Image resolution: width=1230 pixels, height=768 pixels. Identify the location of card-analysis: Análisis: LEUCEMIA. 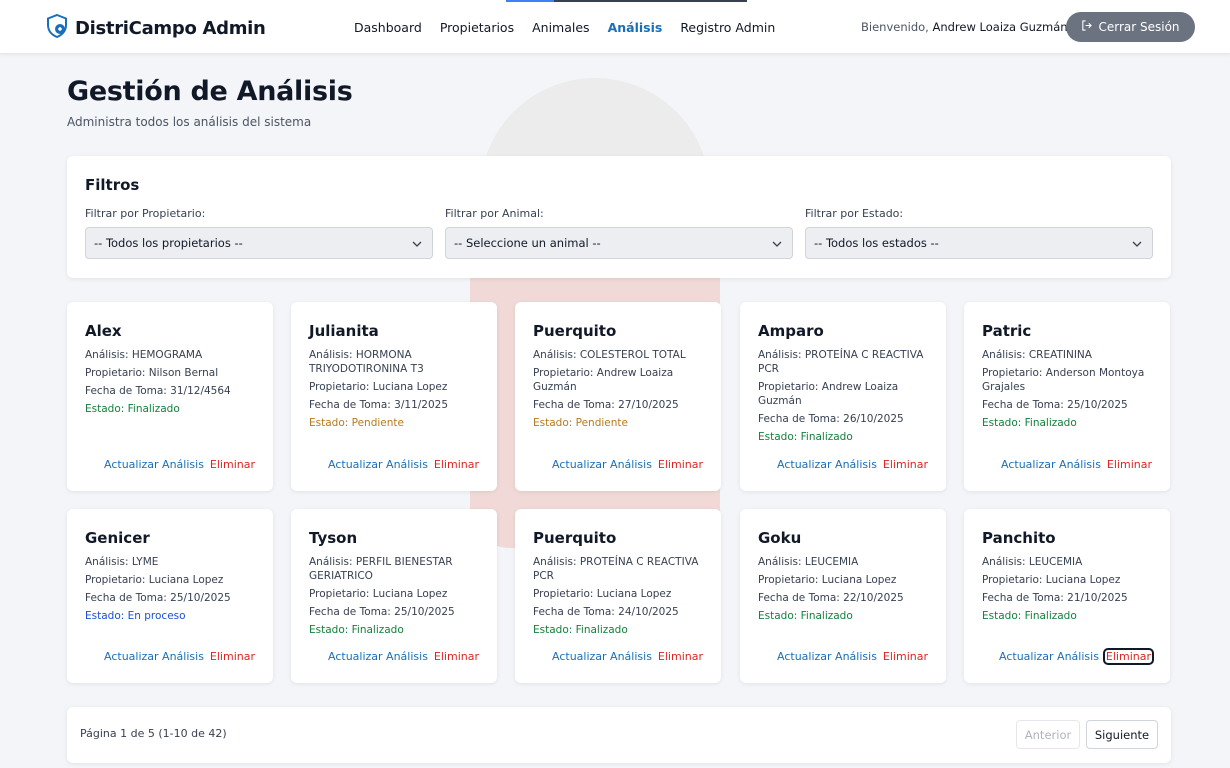
(808, 562).